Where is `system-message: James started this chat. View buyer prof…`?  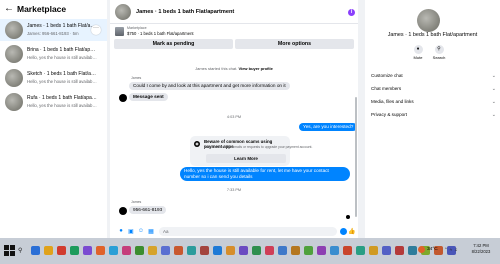
system-message: James started this chat. View buyer prof… is located at coordinates (234, 68).